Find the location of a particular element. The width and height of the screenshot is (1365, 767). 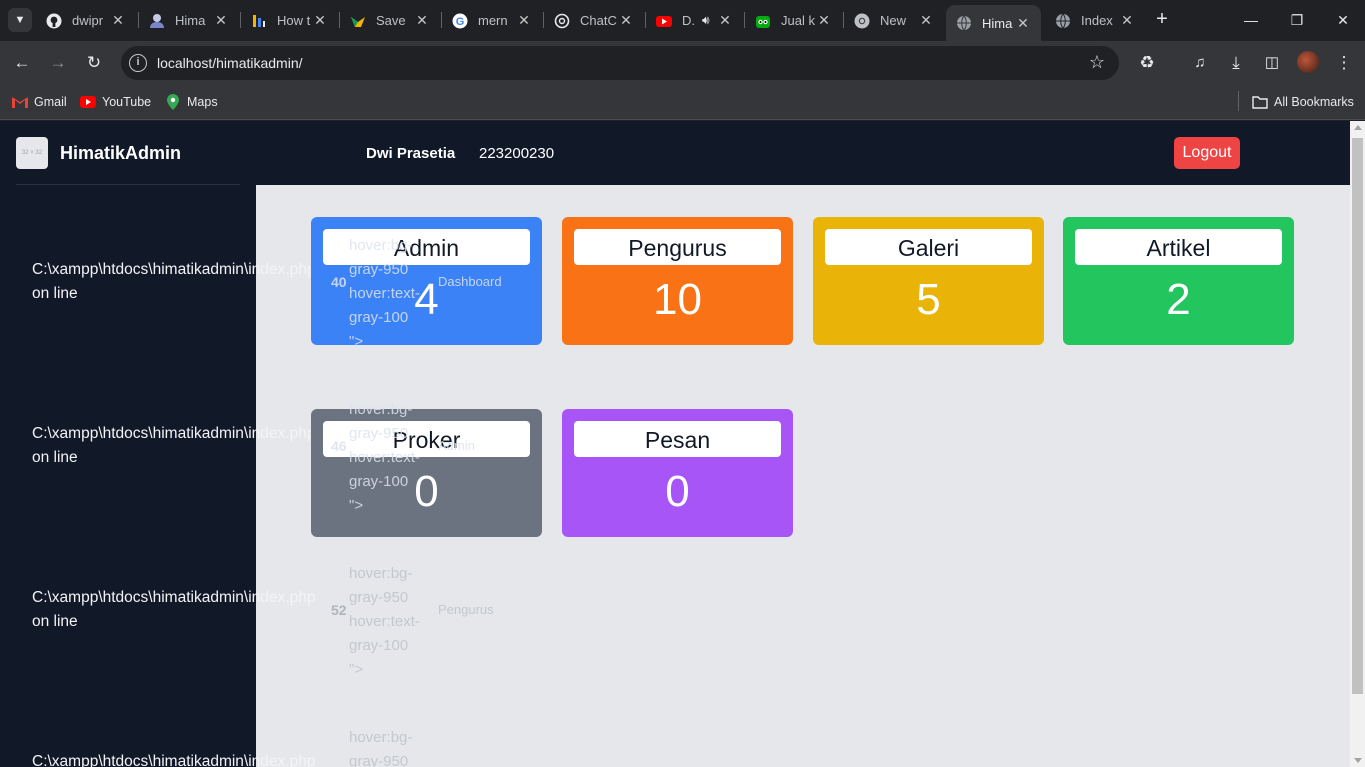

card-artikel: Artikel 2 is located at coordinates (1178, 281).